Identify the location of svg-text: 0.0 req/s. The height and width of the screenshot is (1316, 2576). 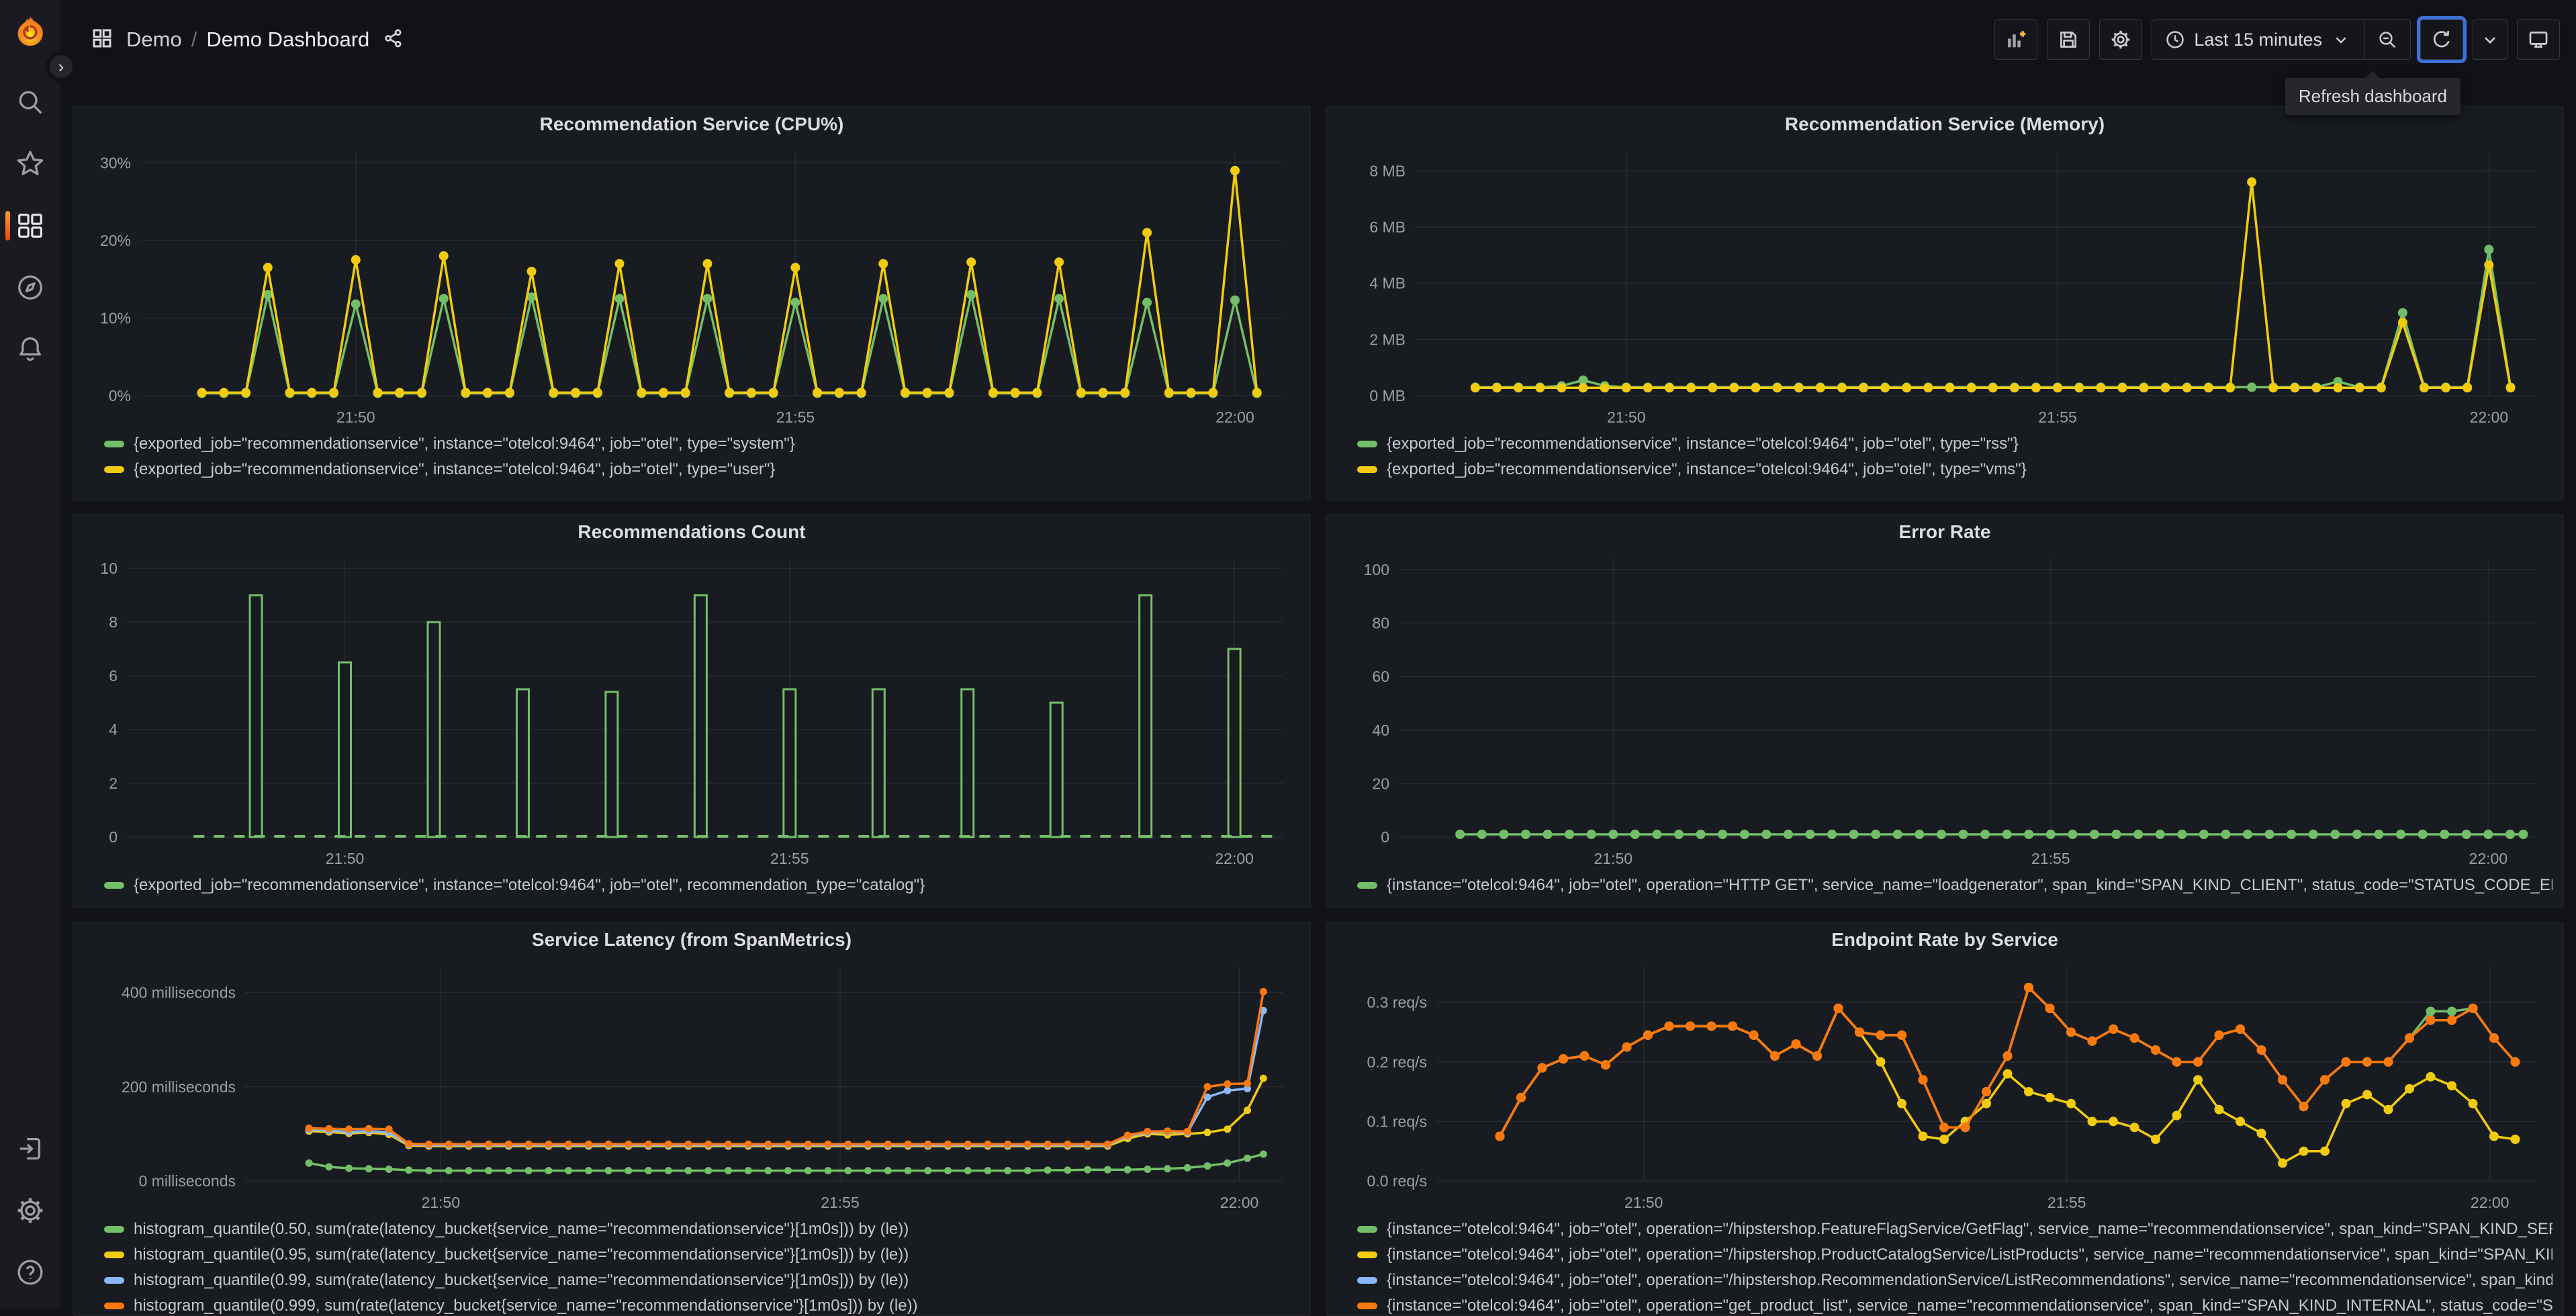
(1397, 1181).